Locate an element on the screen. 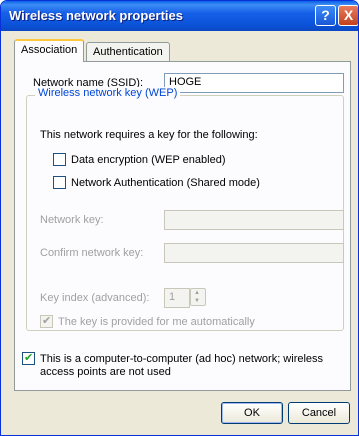 The height and width of the screenshot is (436, 359). adhoc-label-line2: access points are not used is located at coordinates (105, 372).